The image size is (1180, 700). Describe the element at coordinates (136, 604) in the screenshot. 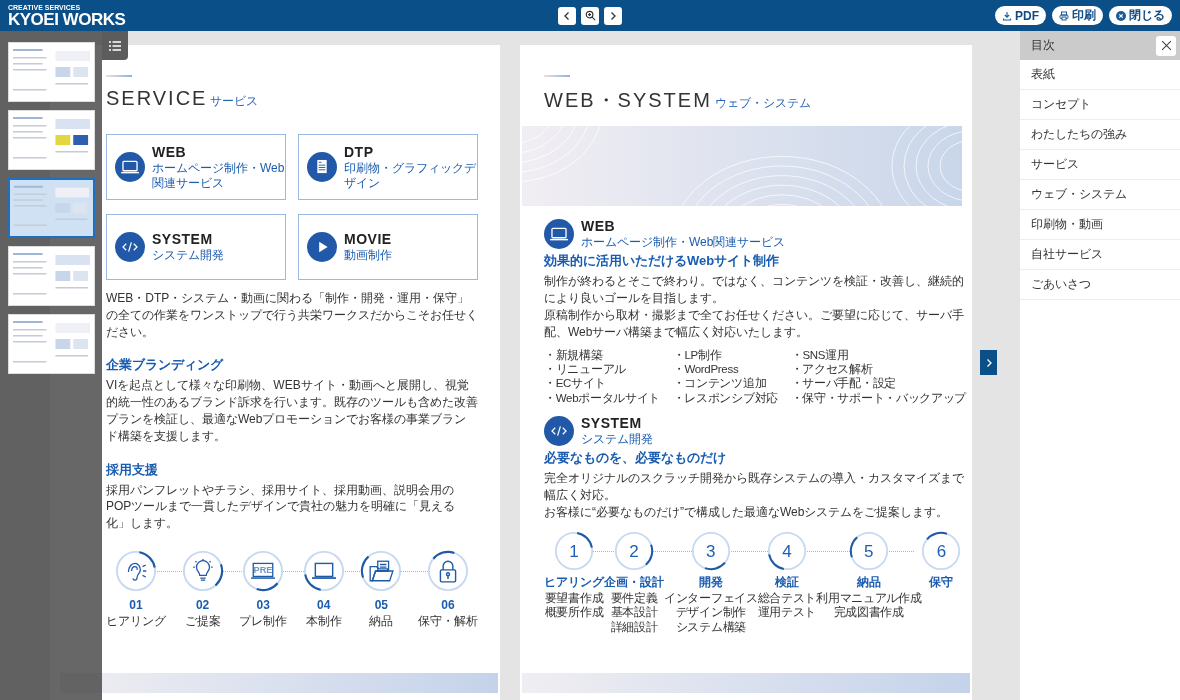

I see `step-number: 01` at that location.